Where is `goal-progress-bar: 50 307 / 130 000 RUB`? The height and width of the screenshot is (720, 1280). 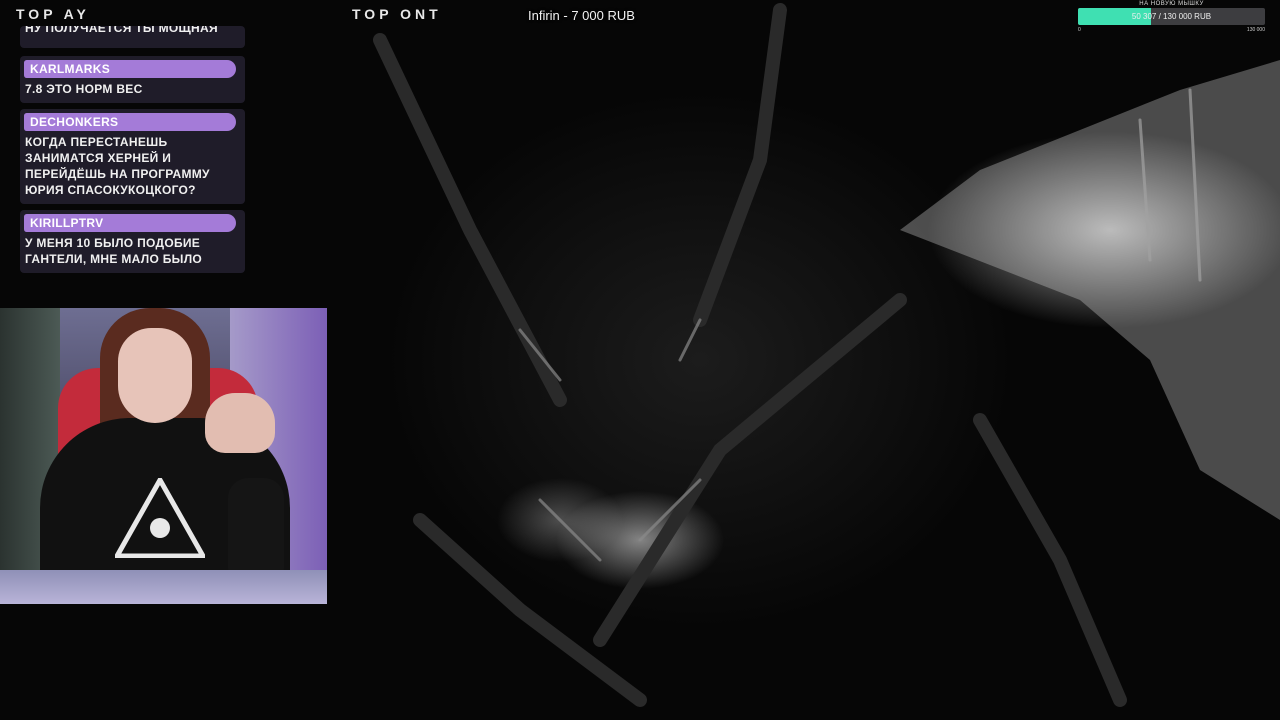
goal-progress-bar: 50 307 / 130 000 RUB is located at coordinates (1171, 16).